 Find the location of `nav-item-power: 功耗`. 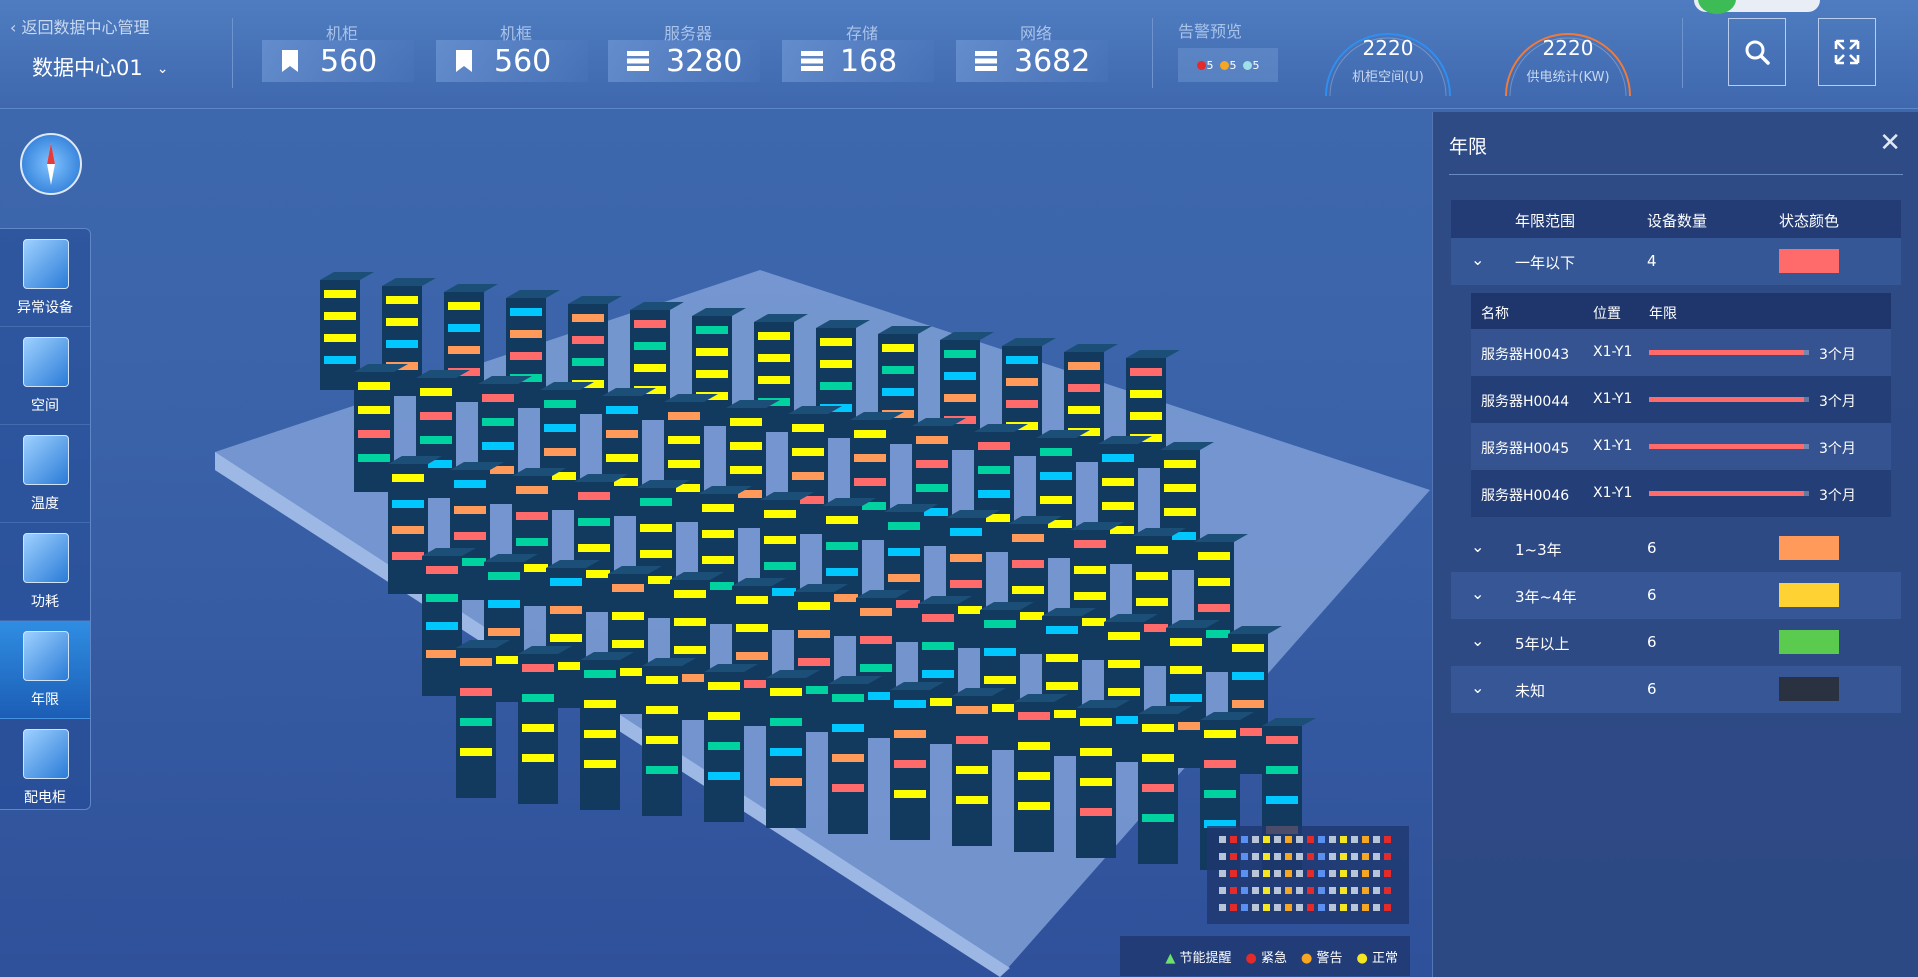

nav-item-power: 功耗 is located at coordinates (45, 572).